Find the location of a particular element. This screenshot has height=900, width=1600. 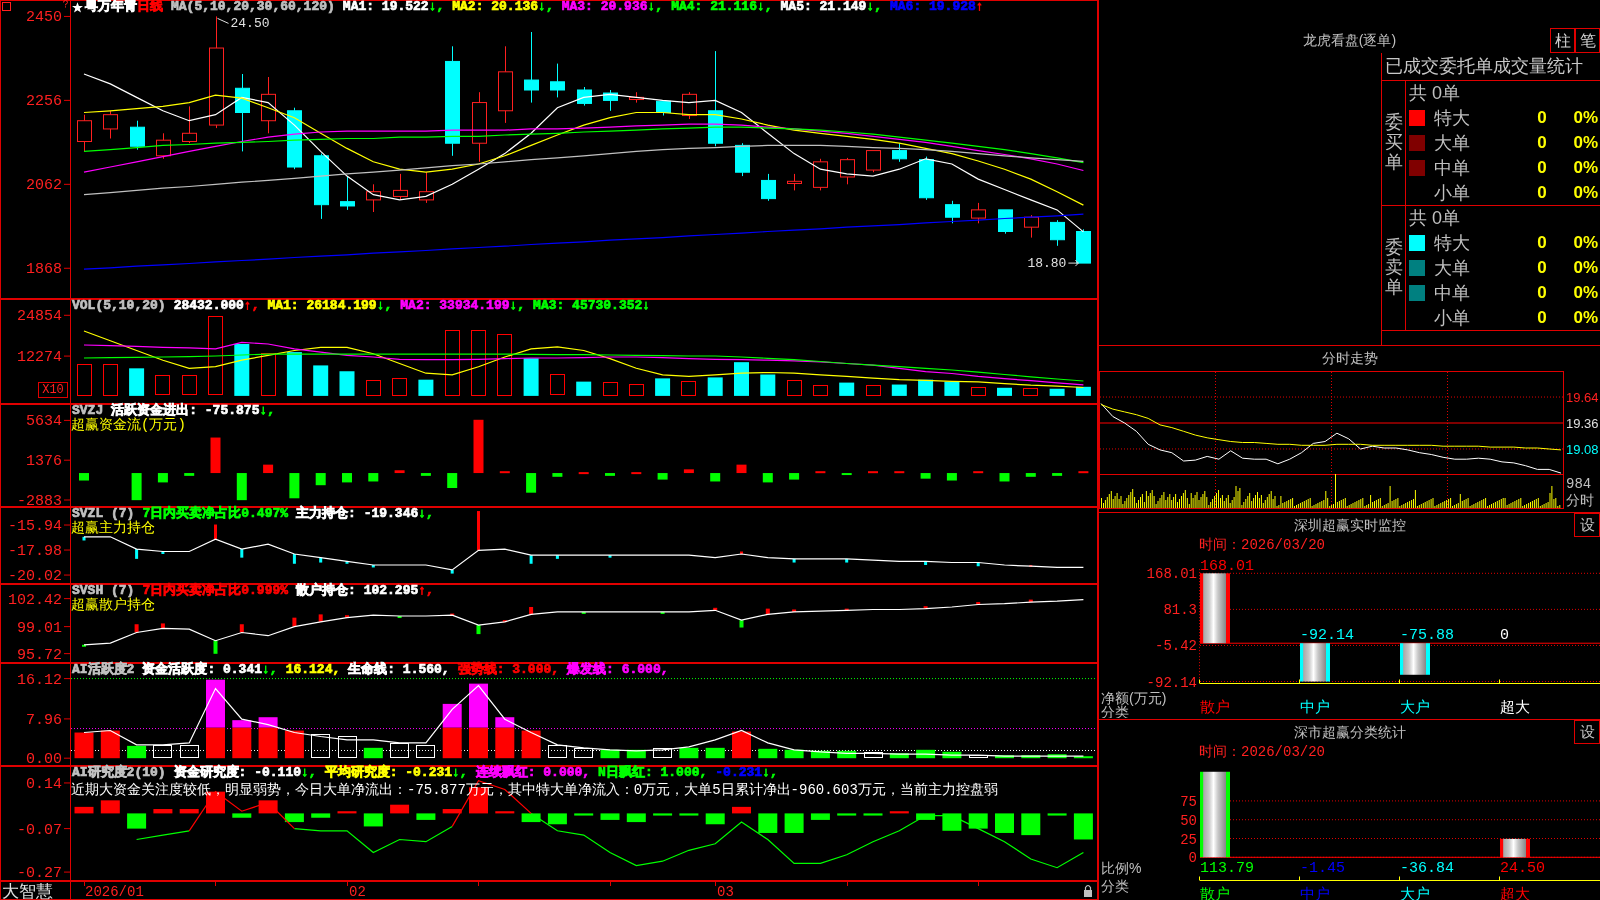

axis-title: 比例% is located at coordinates (1121, 868).